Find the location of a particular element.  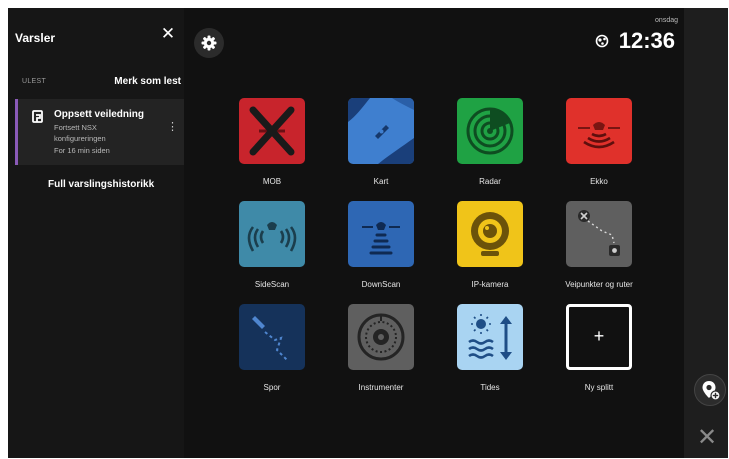

app-instruments: Instrumenter is located at coordinates (381, 348).